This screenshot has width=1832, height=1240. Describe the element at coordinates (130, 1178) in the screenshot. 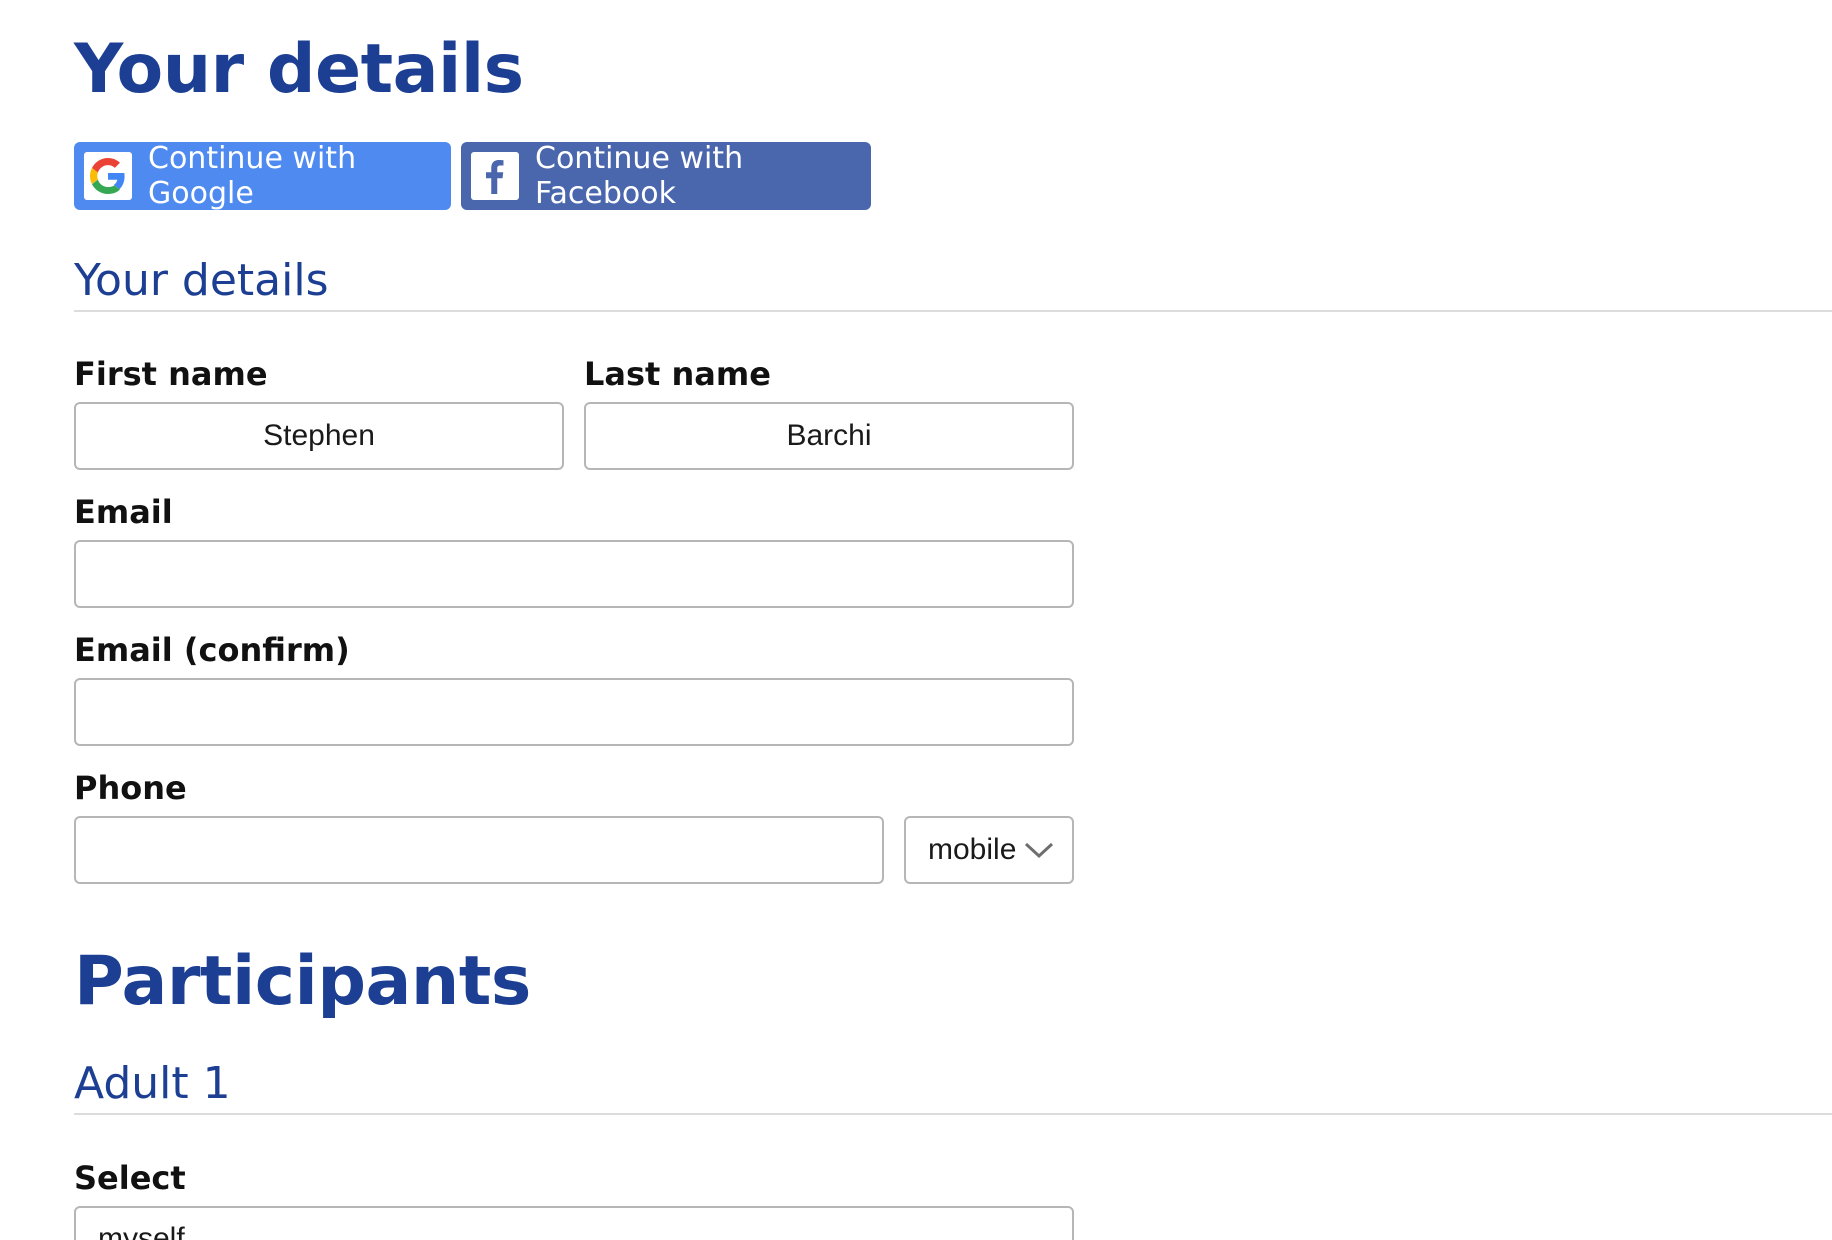

I see `participant-select-label: Select` at that location.